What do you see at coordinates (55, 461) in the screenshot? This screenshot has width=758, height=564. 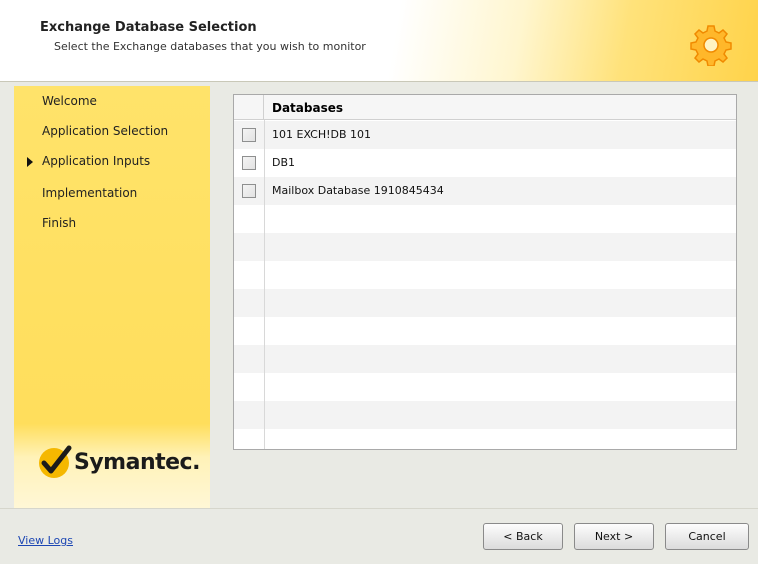 I see `checkmark-logo-icon` at bounding box center [55, 461].